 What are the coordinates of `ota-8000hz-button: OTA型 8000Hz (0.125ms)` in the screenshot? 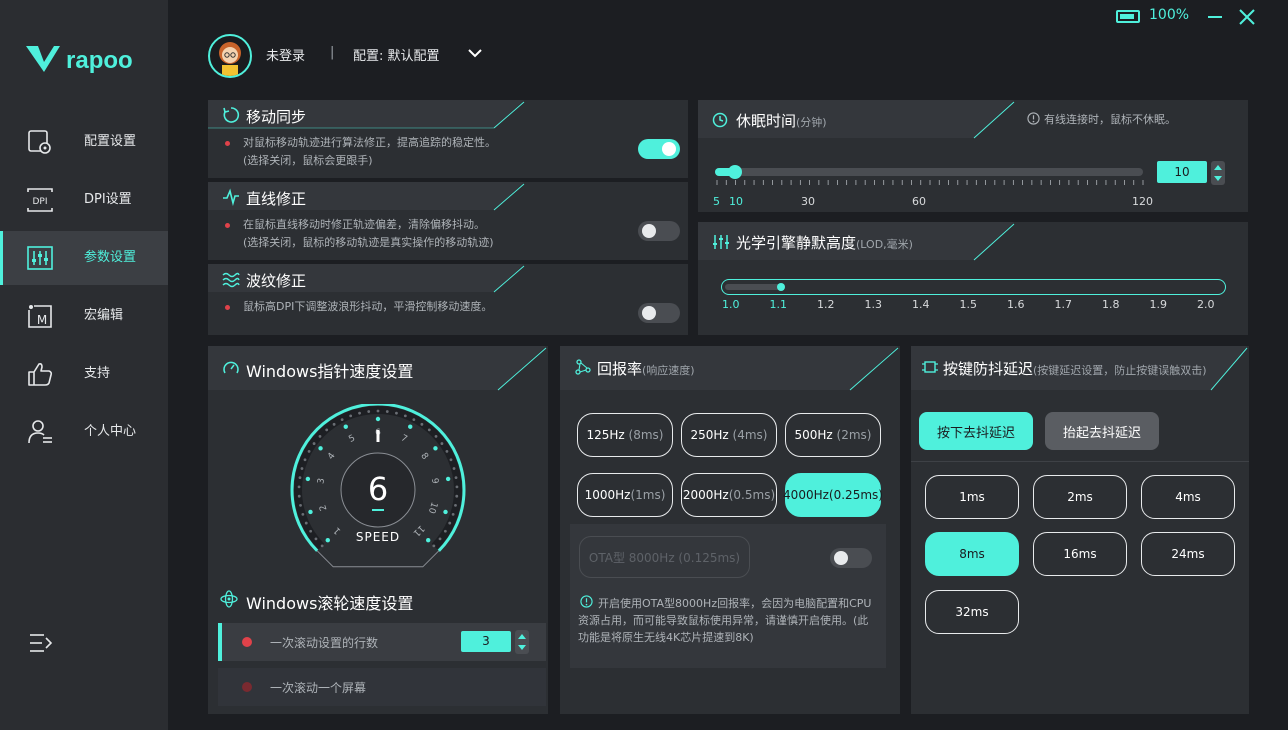 It's located at (664, 557).